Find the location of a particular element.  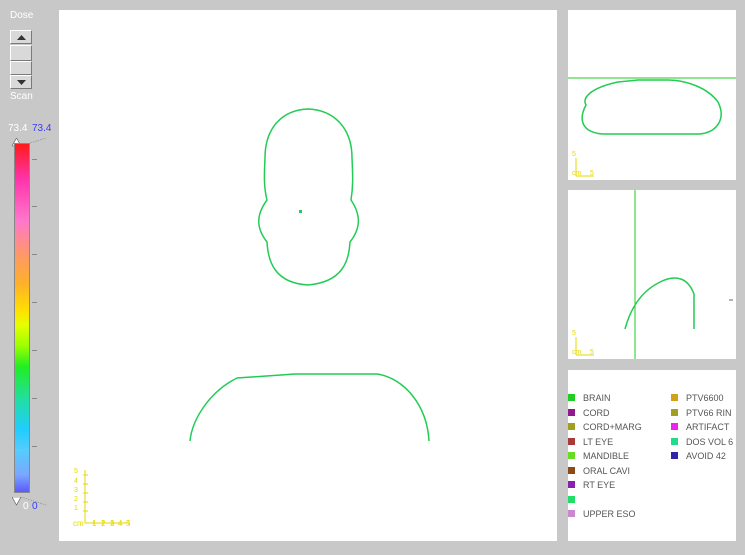

coronal-scalebar-x: 5 is located at coordinates (592, 173).